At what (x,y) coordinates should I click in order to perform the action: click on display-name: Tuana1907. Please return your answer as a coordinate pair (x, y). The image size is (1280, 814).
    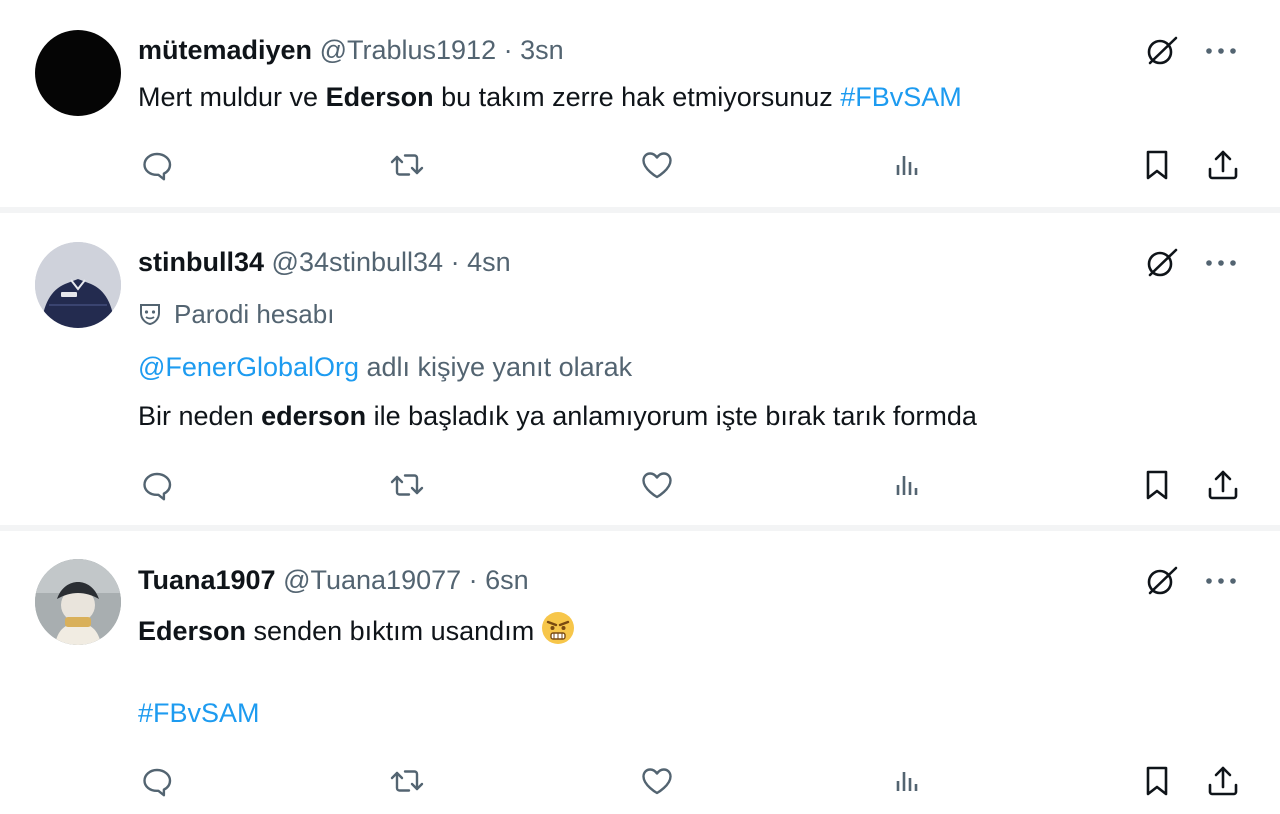
    Looking at the image, I should click on (207, 580).